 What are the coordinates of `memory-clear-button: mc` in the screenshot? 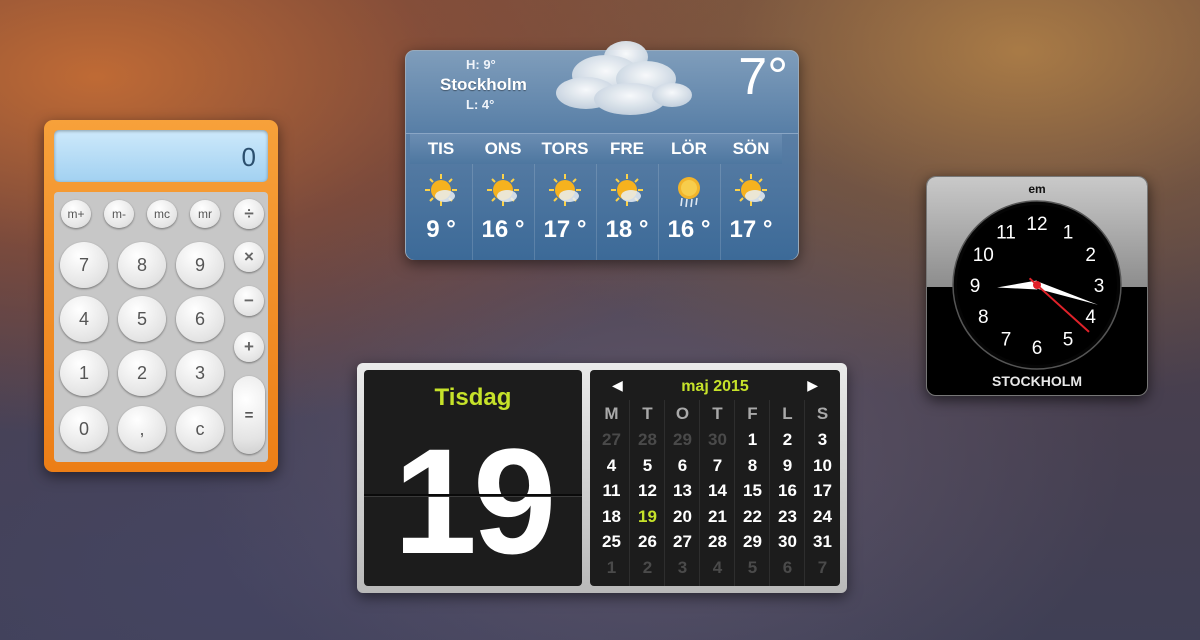 It's located at (162, 214).